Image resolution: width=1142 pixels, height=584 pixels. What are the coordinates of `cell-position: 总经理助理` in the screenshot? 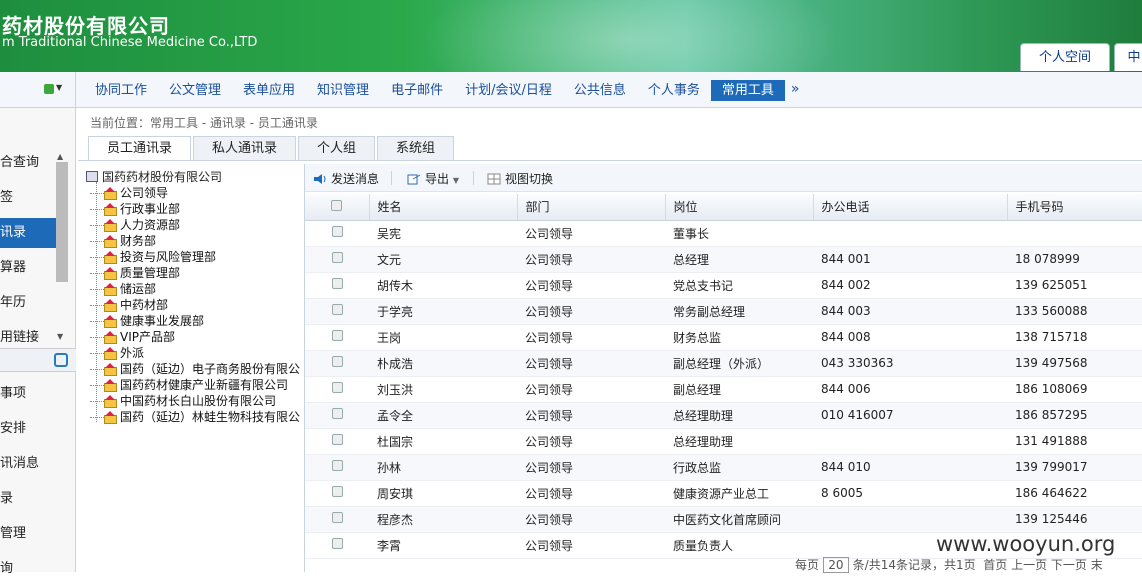 It's located at (739, 441).